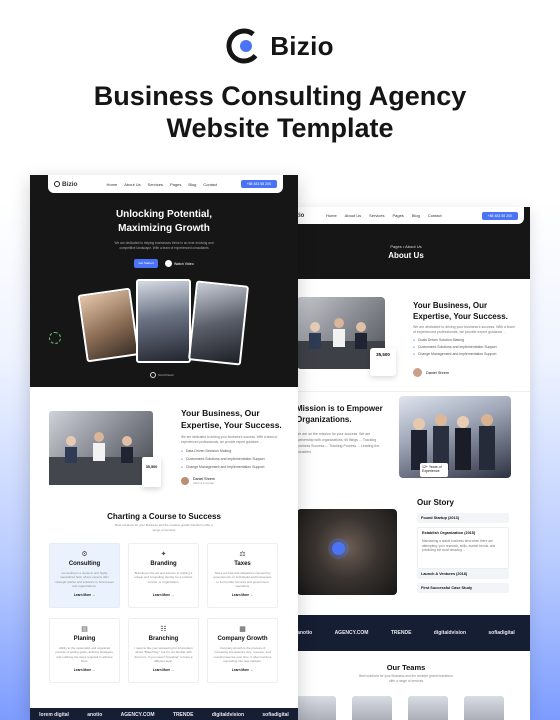  I want to click on partner-logo: TRENDE, so click(401, 633).